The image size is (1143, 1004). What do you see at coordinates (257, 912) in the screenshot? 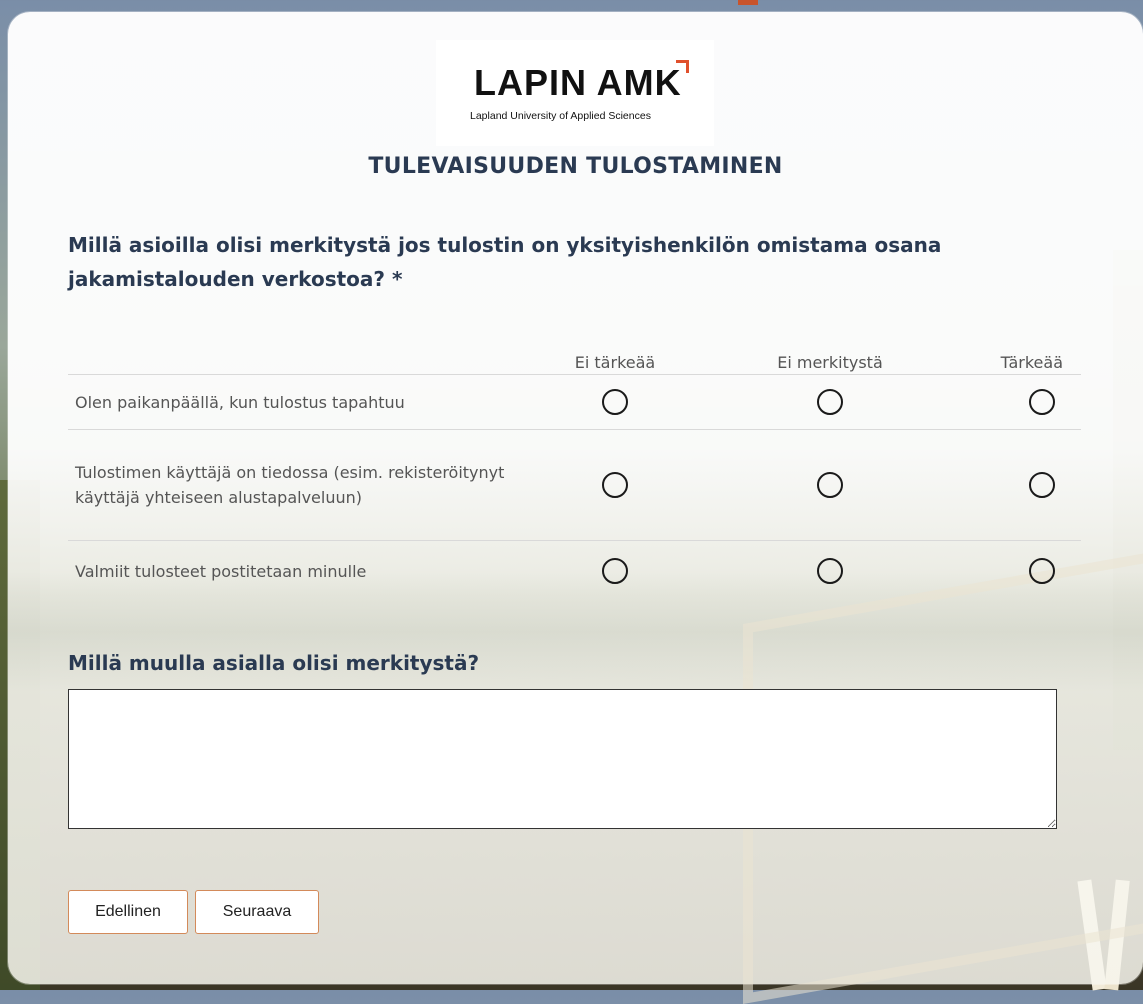
I see `next-button: Seuraava` at bounding box center [257, 912].